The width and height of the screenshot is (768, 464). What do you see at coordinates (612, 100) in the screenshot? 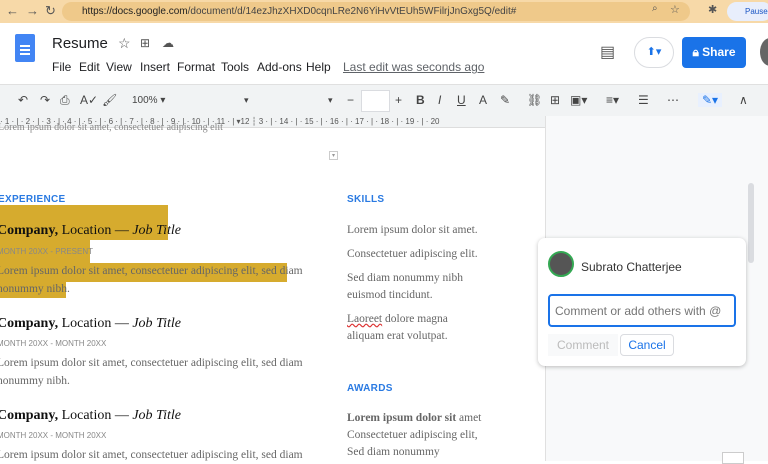
I see `align-icon: ≡▾` at bounding box center [612, 100].